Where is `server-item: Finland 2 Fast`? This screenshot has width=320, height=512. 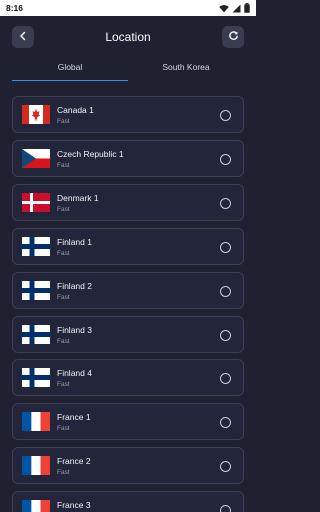
server-item: Finland 2 Fast is located at coordinates (128, 290).